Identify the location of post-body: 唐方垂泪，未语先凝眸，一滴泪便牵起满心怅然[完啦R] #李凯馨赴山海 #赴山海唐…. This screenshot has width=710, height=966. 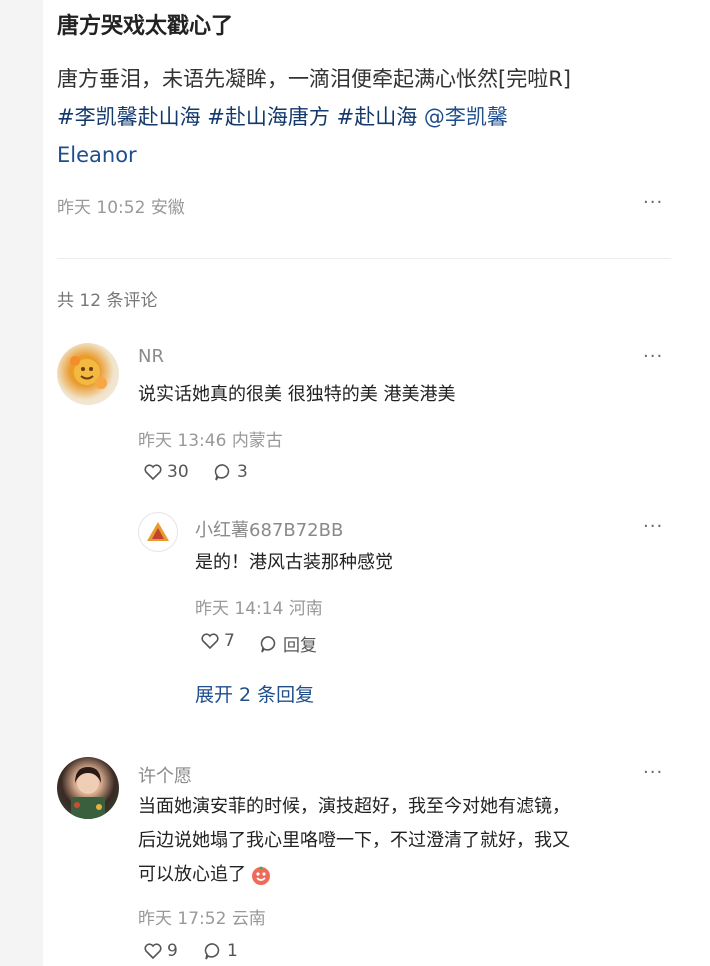
(367, 117).